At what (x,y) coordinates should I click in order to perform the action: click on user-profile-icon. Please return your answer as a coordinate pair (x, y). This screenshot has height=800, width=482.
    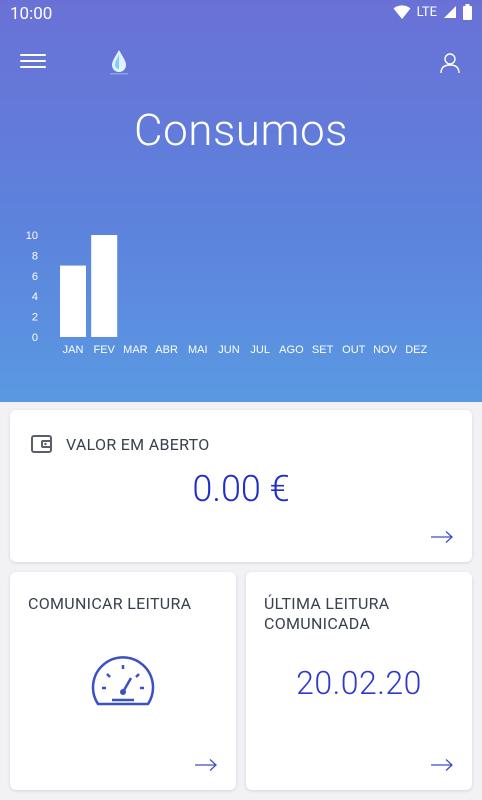
    Looking at the image, I should click on (450, 63).